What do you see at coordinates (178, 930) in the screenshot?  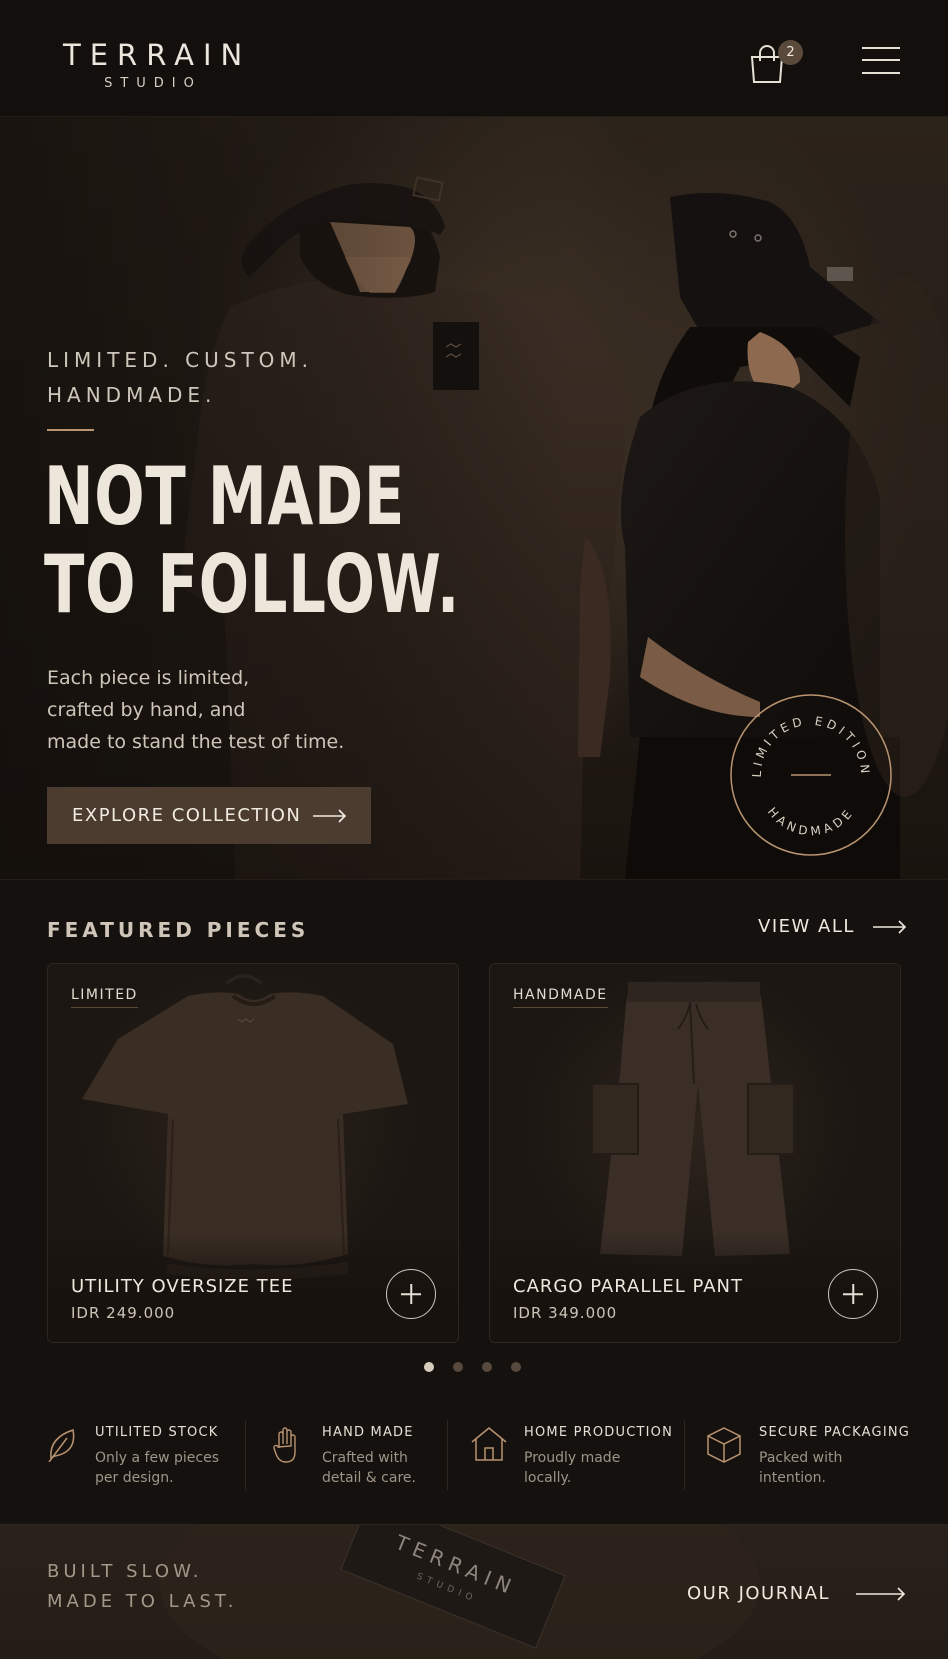 I see `featured-title: FEATURED PIECES` at bounding box center [178, 930].